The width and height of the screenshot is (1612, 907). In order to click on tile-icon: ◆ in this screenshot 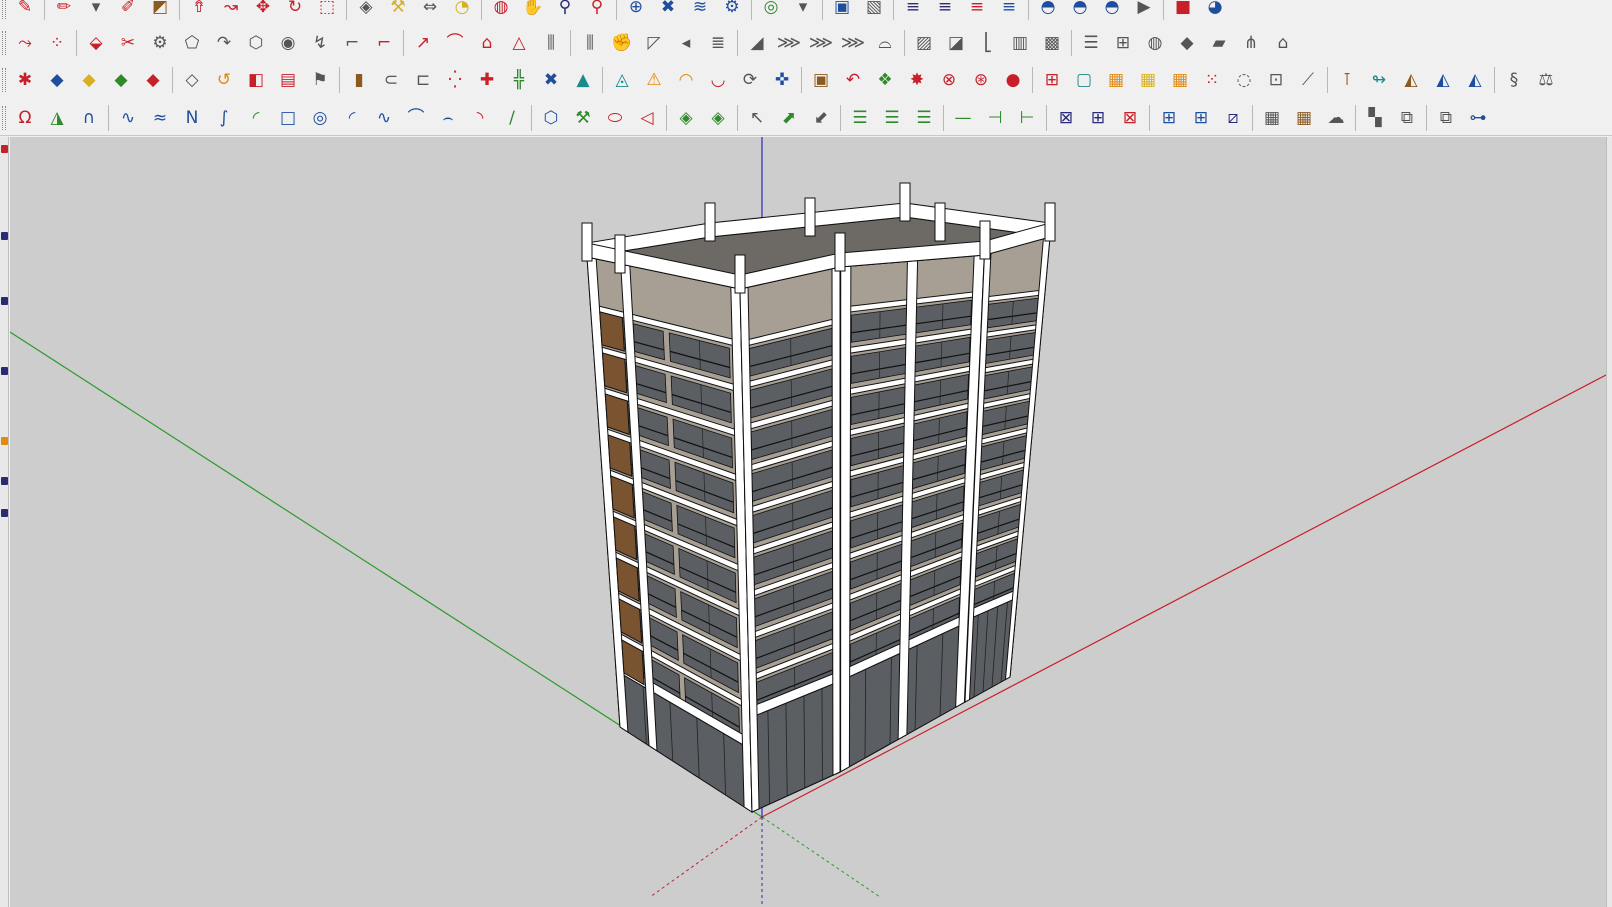, I will do `click(57, 80)`.